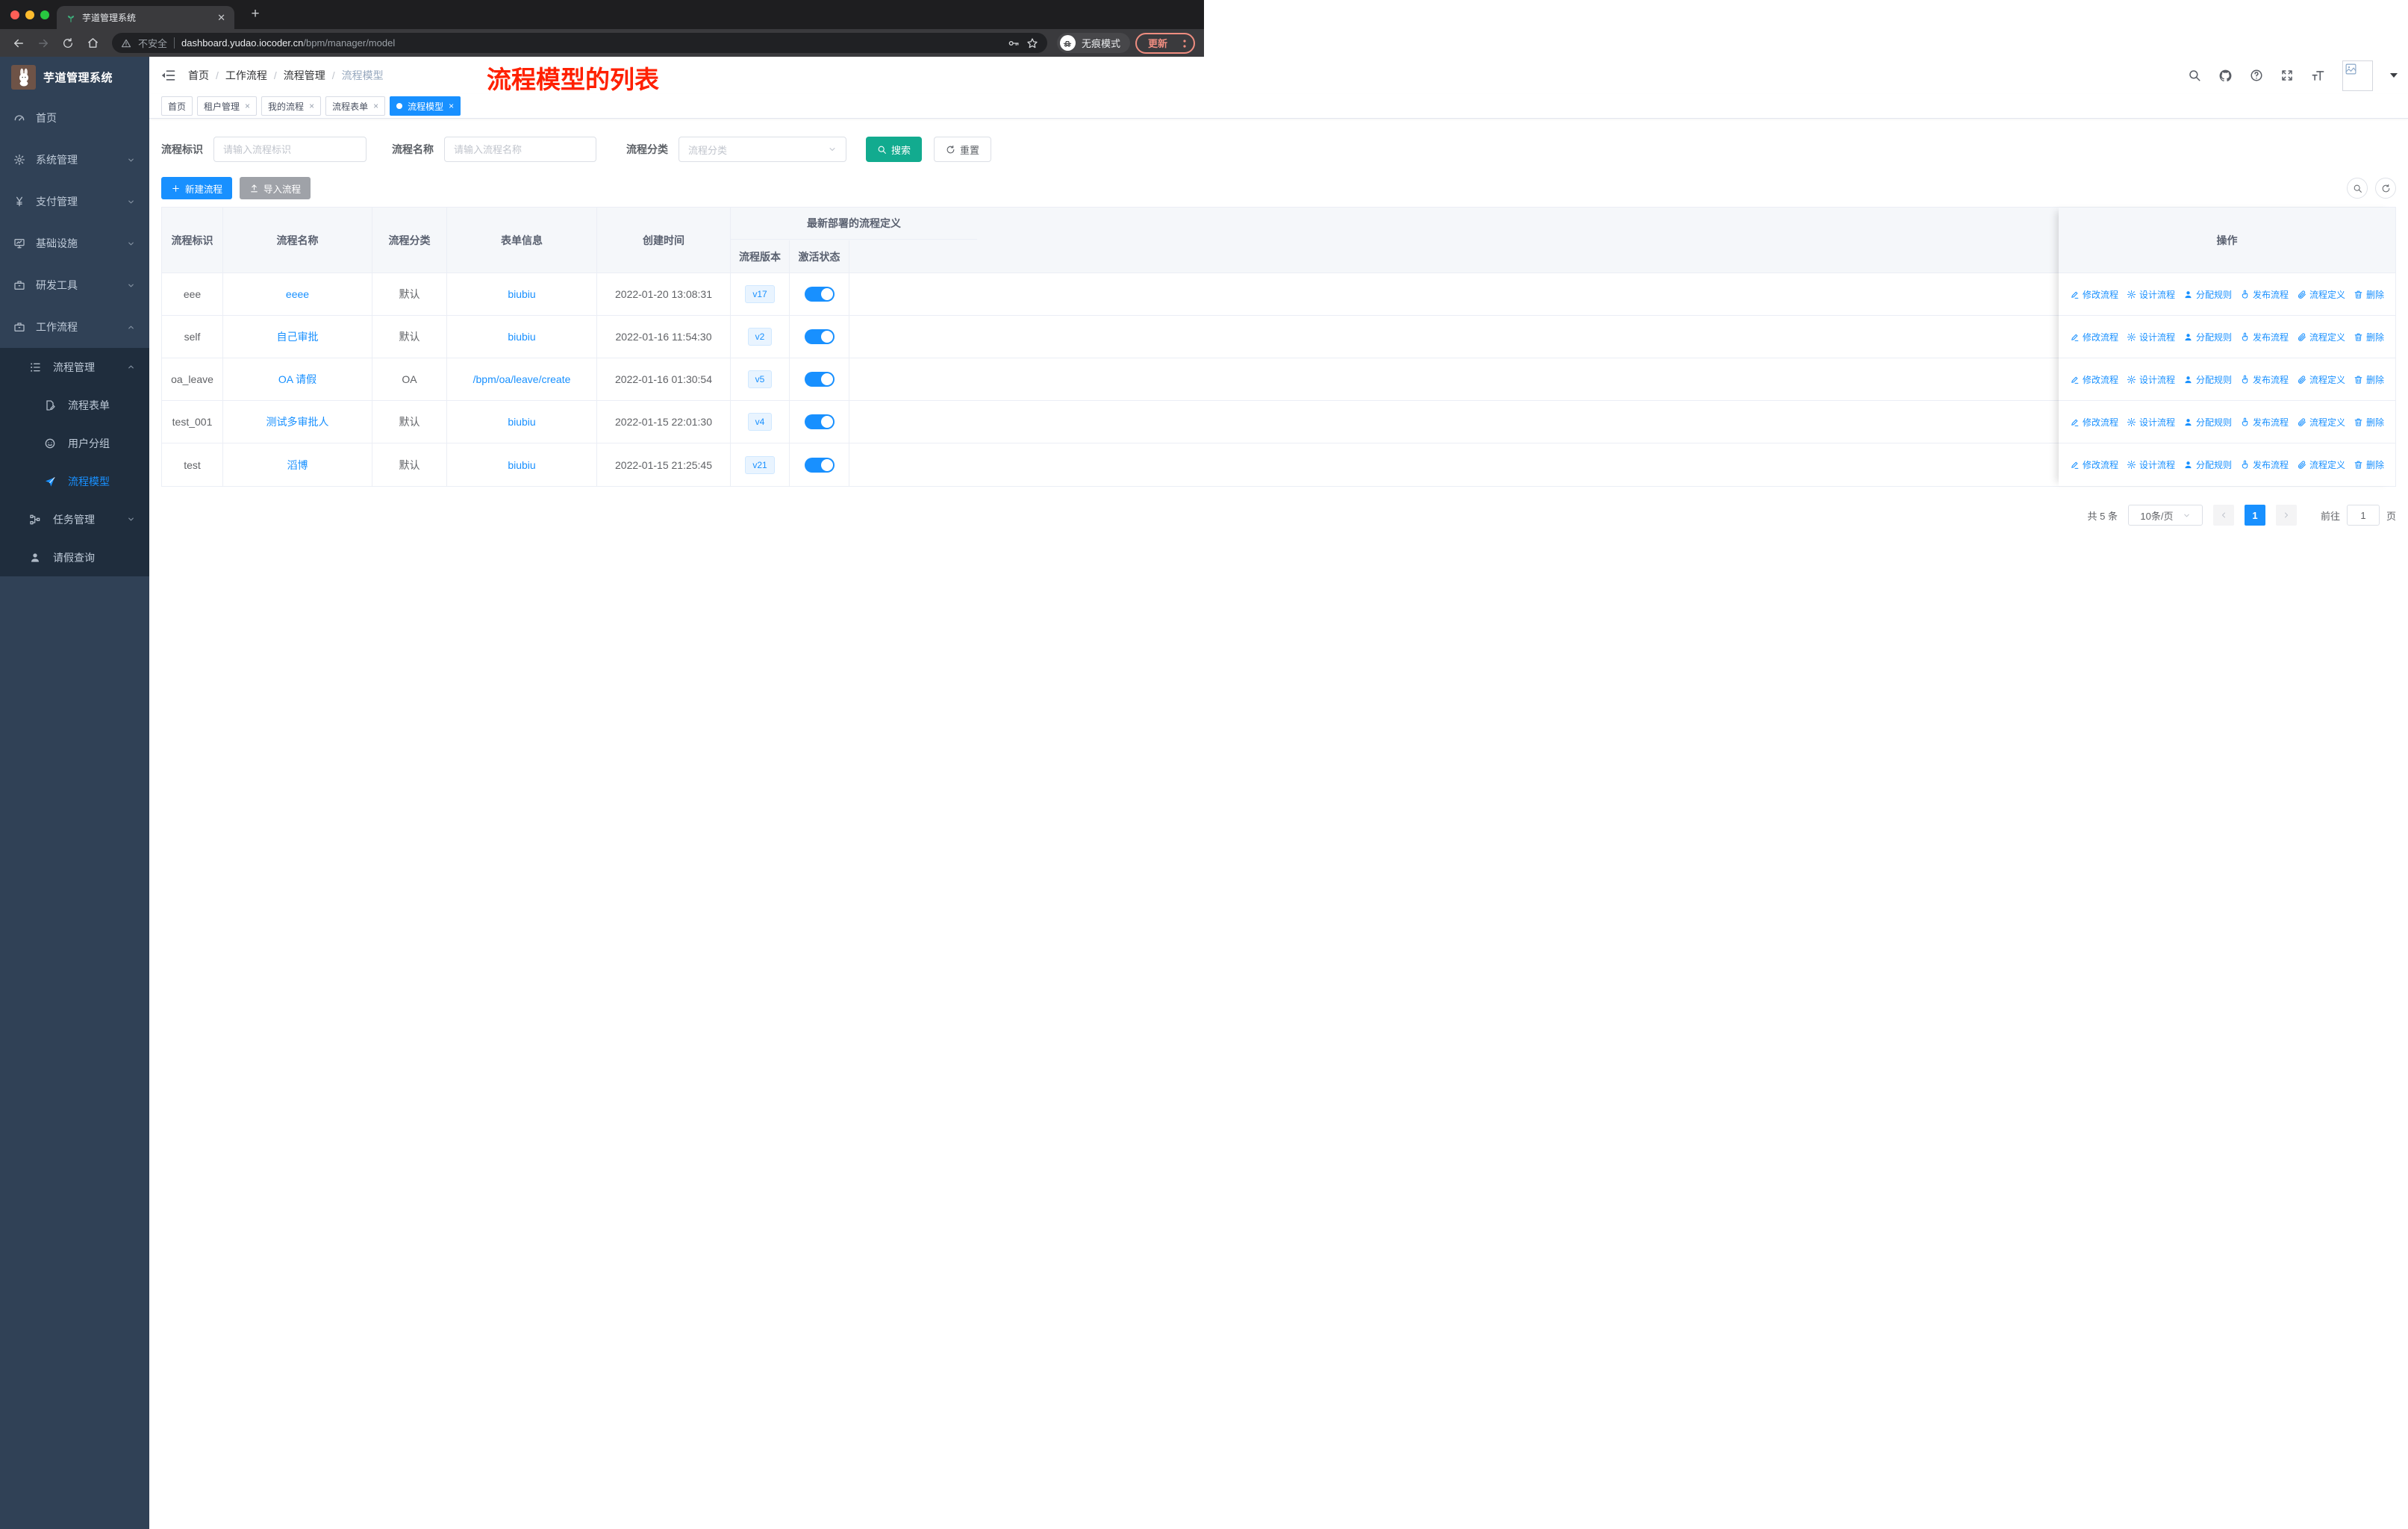 This screenshot has height=1529, width=2408. What do you see at coordinates (297, 294) in the screenshot?
I see `process-name-link: eeee` at bounding box center [297, 294].